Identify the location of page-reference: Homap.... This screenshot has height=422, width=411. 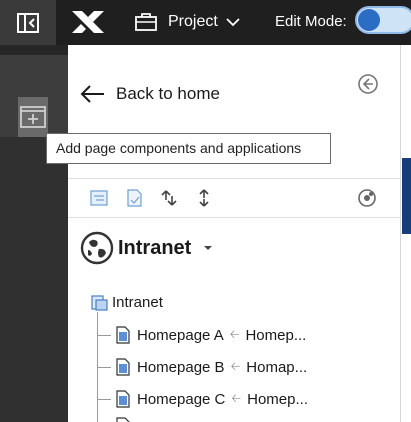
(277, 367).